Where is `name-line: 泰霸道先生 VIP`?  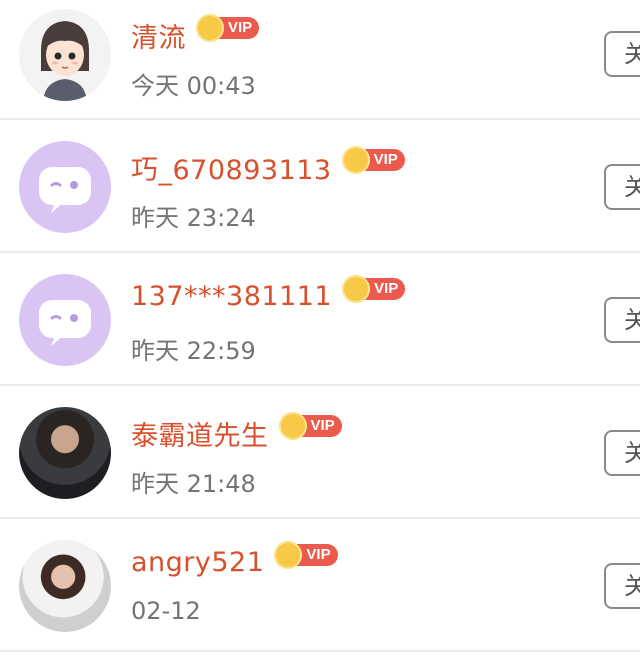
name-line: 泰霸道先生 VIP is located at coordinates (236, 432).